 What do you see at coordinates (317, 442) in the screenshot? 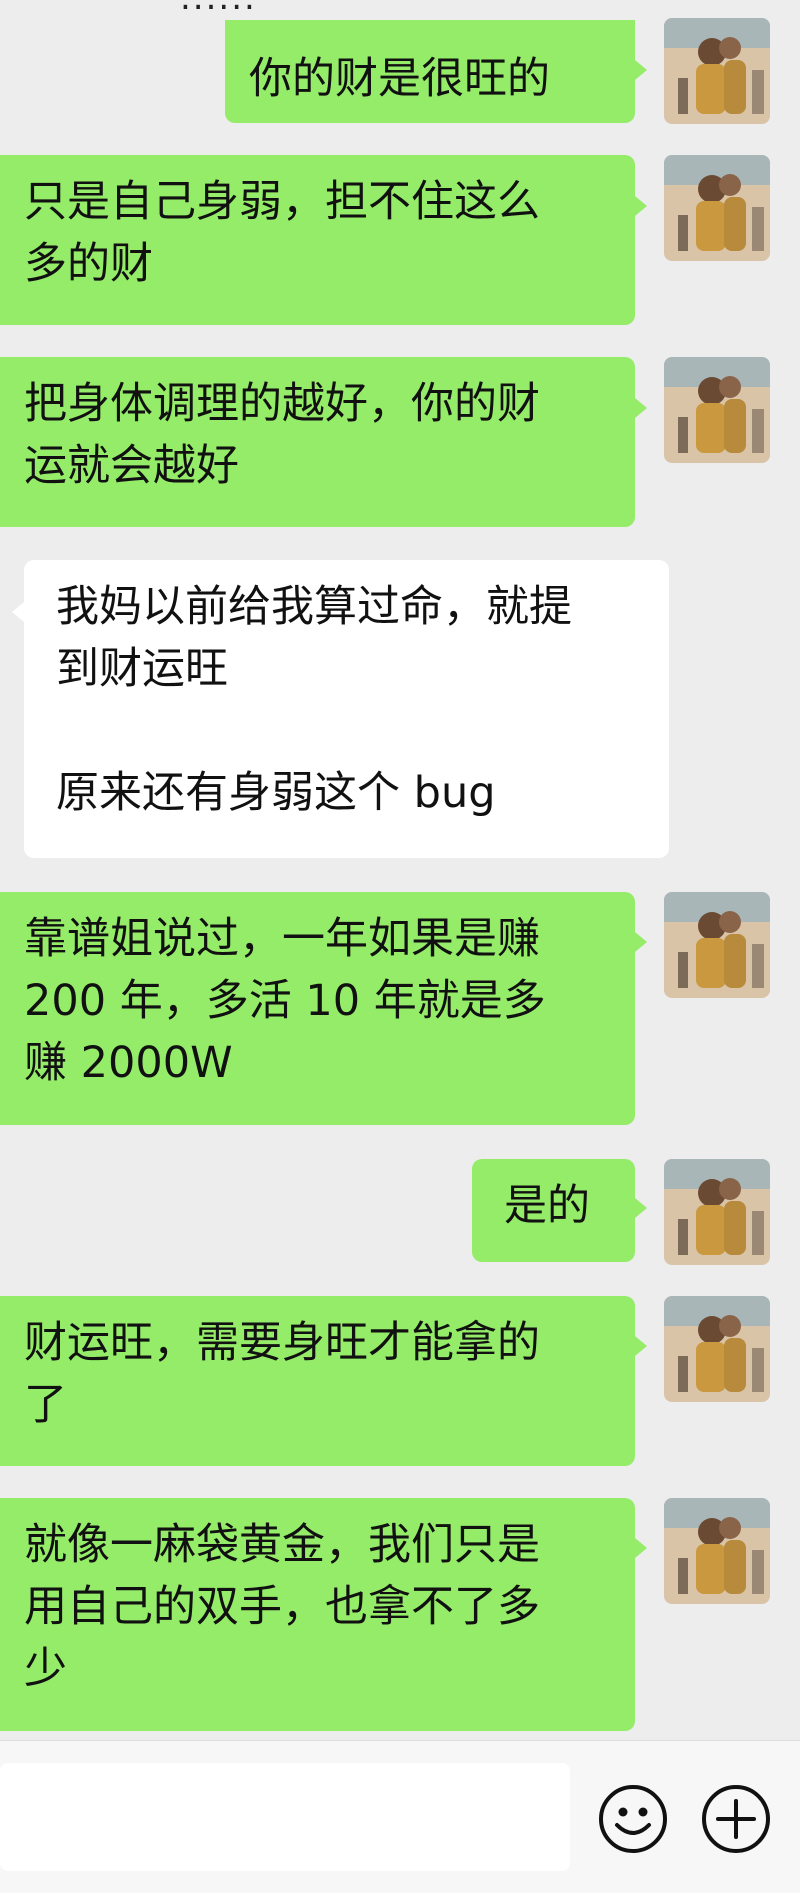
I see `sent-message-bubble: 把身体调理的越好，你的财 运就会越好` at bounding box center [317, 442].